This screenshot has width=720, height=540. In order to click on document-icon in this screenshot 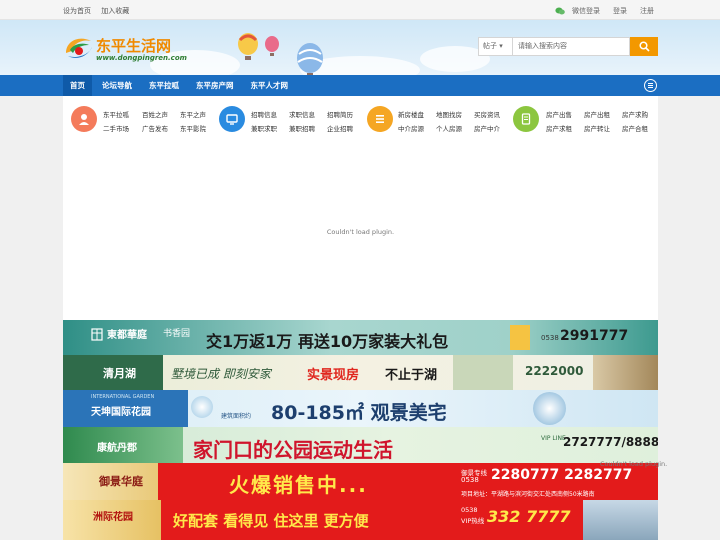, I will do `click(526, 119)`.